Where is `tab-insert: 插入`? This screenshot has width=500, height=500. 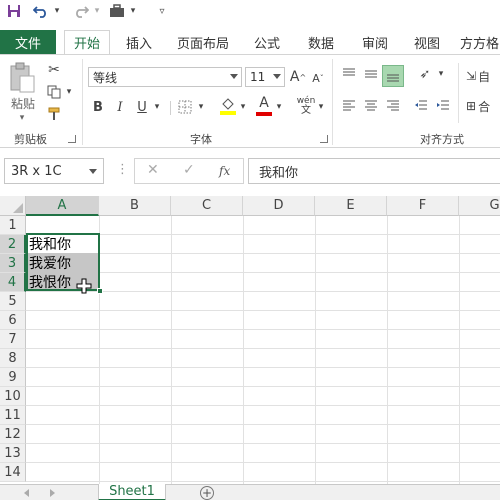
tab-insert: 插入 is located at coordinates (139, 42).